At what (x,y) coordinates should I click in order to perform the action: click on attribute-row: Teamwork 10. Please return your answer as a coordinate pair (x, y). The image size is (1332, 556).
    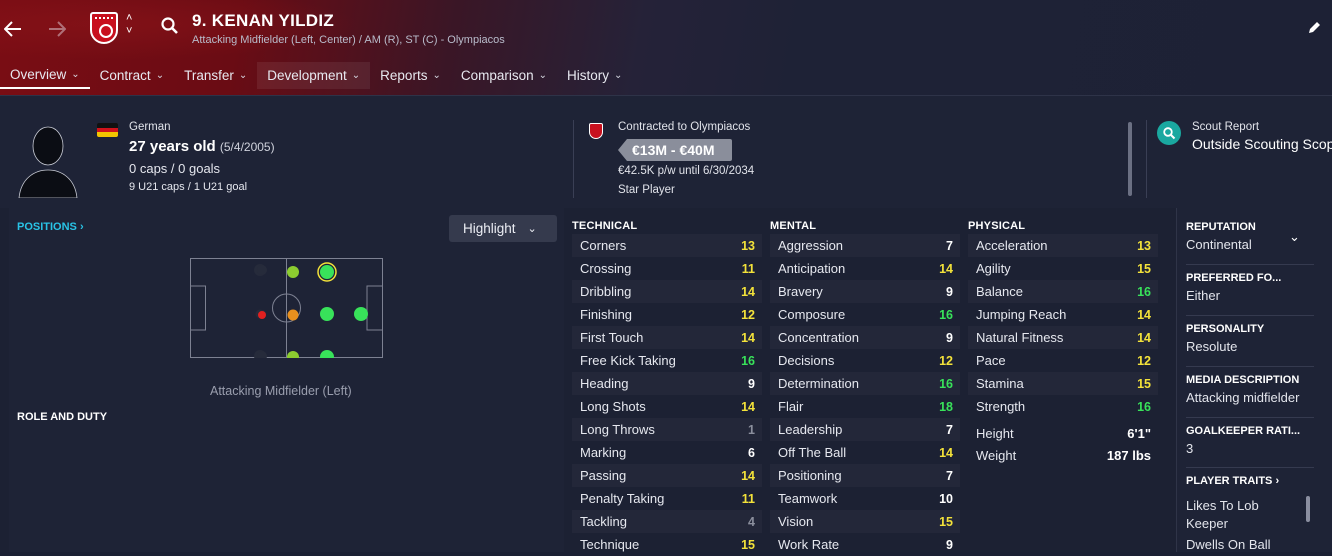
    Looking at the image, I should click on (865, 498).